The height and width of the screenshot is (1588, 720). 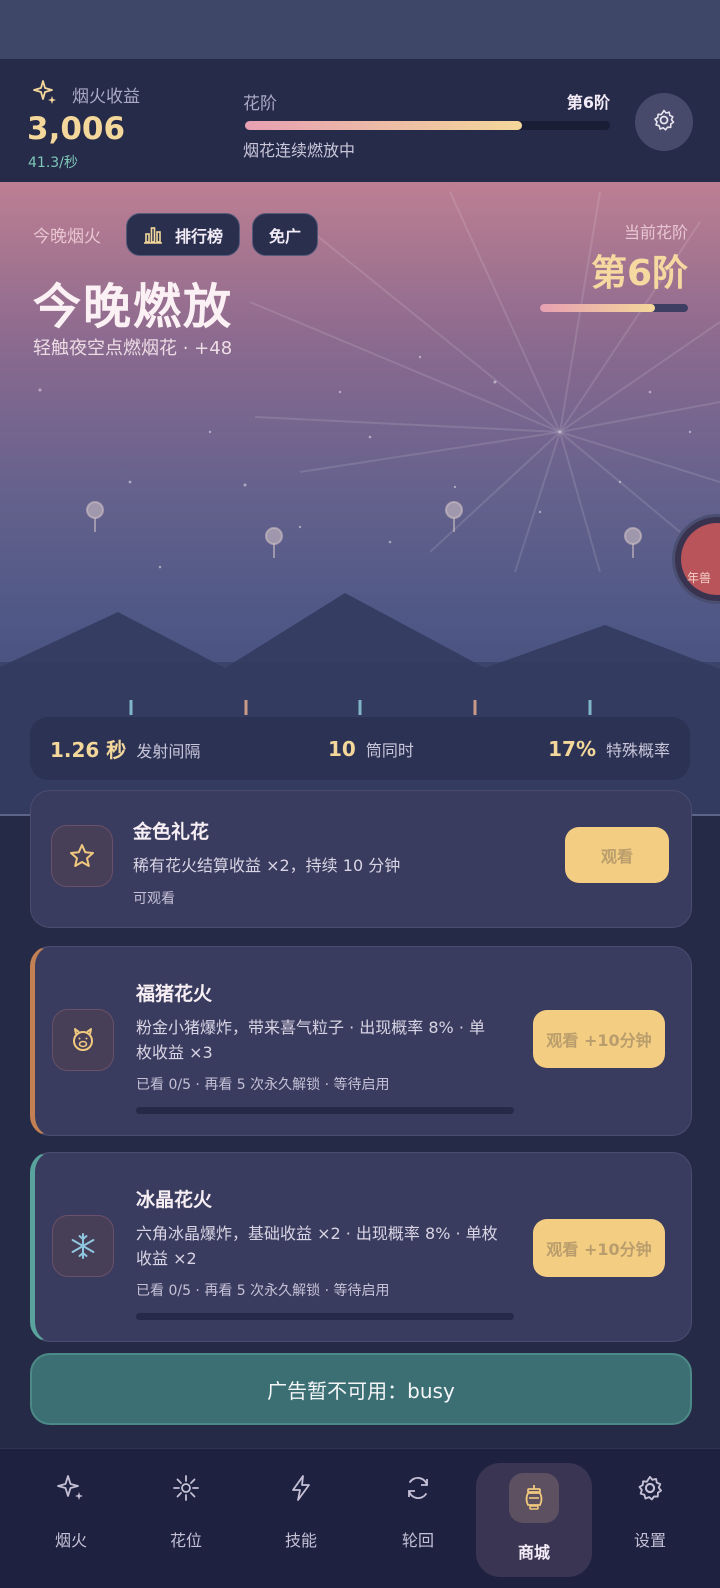 I want to click on watch-ad-button: 观看, so click(x=617, y=855).